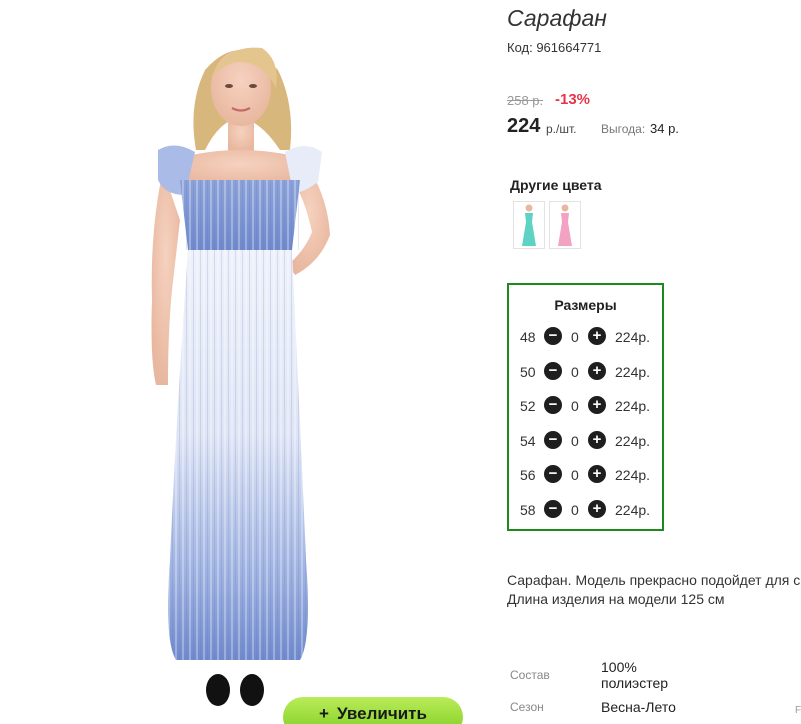  Describe the element at coordinates (525, 100) in the screenshot. I see `old-price: 258 р.` at that location.